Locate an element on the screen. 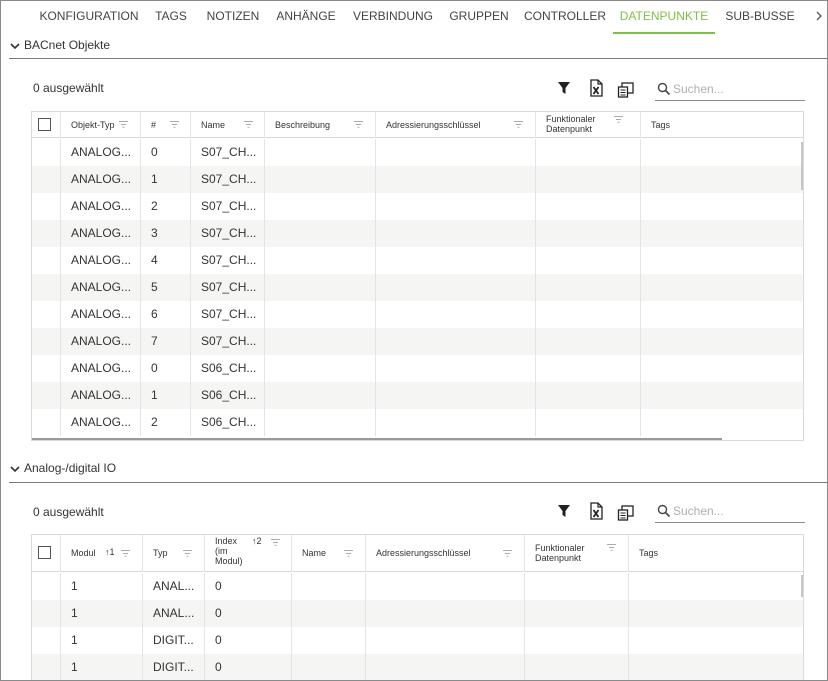 Image resolution: width=828 pixels, height=681 pixels. section-header-io: Analog-/digital IO is located at coordinates (414, 470).